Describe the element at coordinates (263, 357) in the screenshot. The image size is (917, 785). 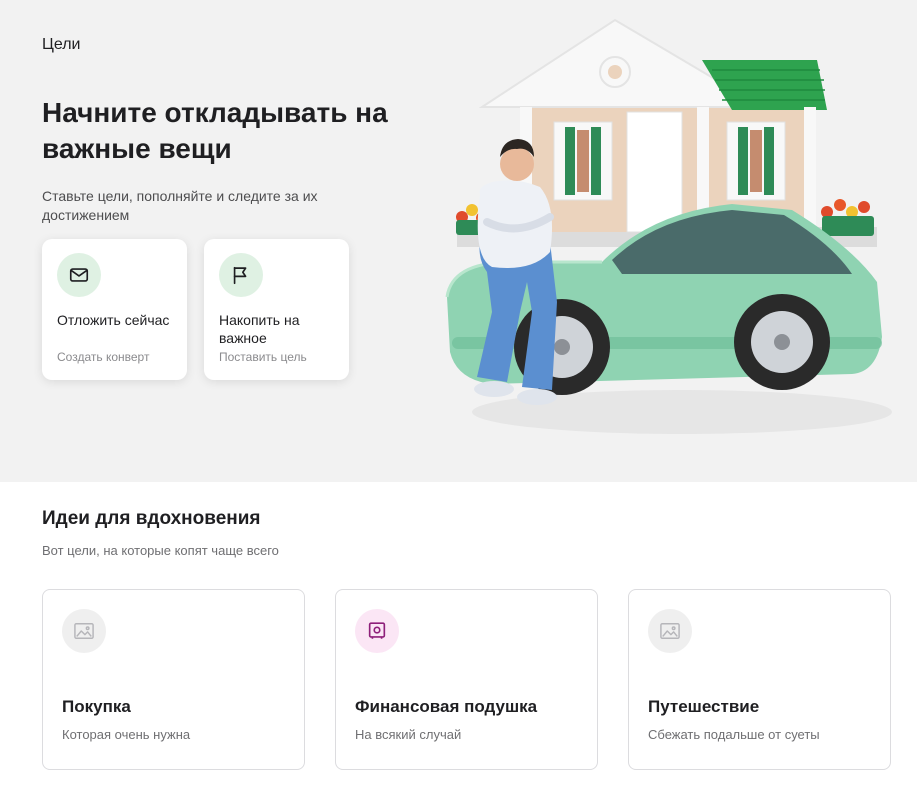
I see `save-for-goal-subtitle: Поставить цель` at that location.